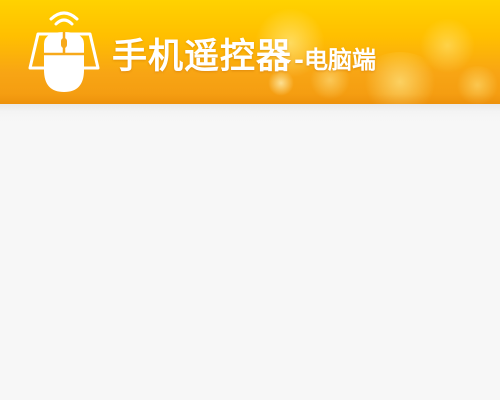 The width and height of the screenshot is (500, 400). I want to click on title-subtitle: -电脑端, so click(335, 60).